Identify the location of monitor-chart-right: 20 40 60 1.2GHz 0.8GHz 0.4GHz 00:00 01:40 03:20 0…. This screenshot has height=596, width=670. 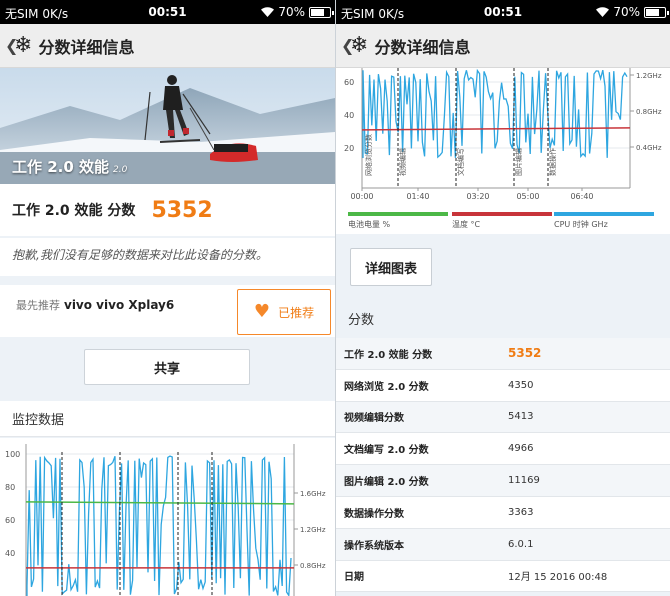
(503, 140).